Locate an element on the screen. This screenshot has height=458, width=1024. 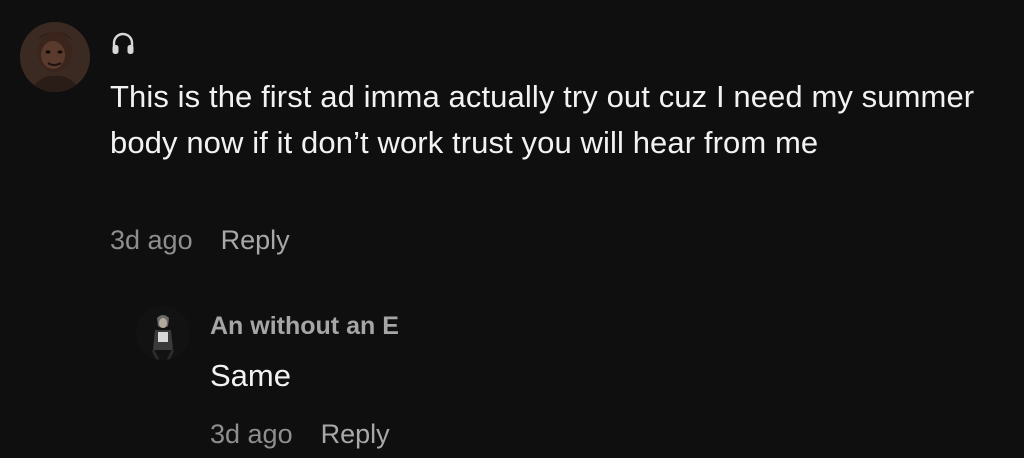
reply-text: Same is located at coordinates (250, 375).